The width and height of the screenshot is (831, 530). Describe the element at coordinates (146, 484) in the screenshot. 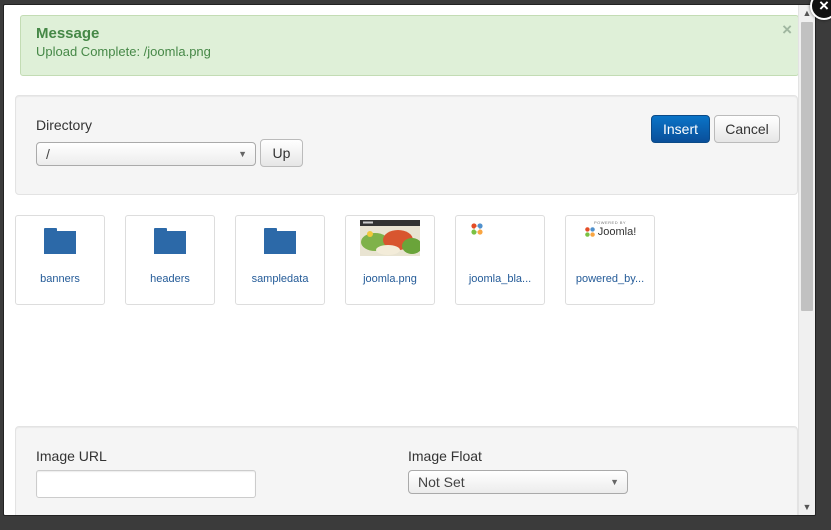

I see `image-url-input` at that location.